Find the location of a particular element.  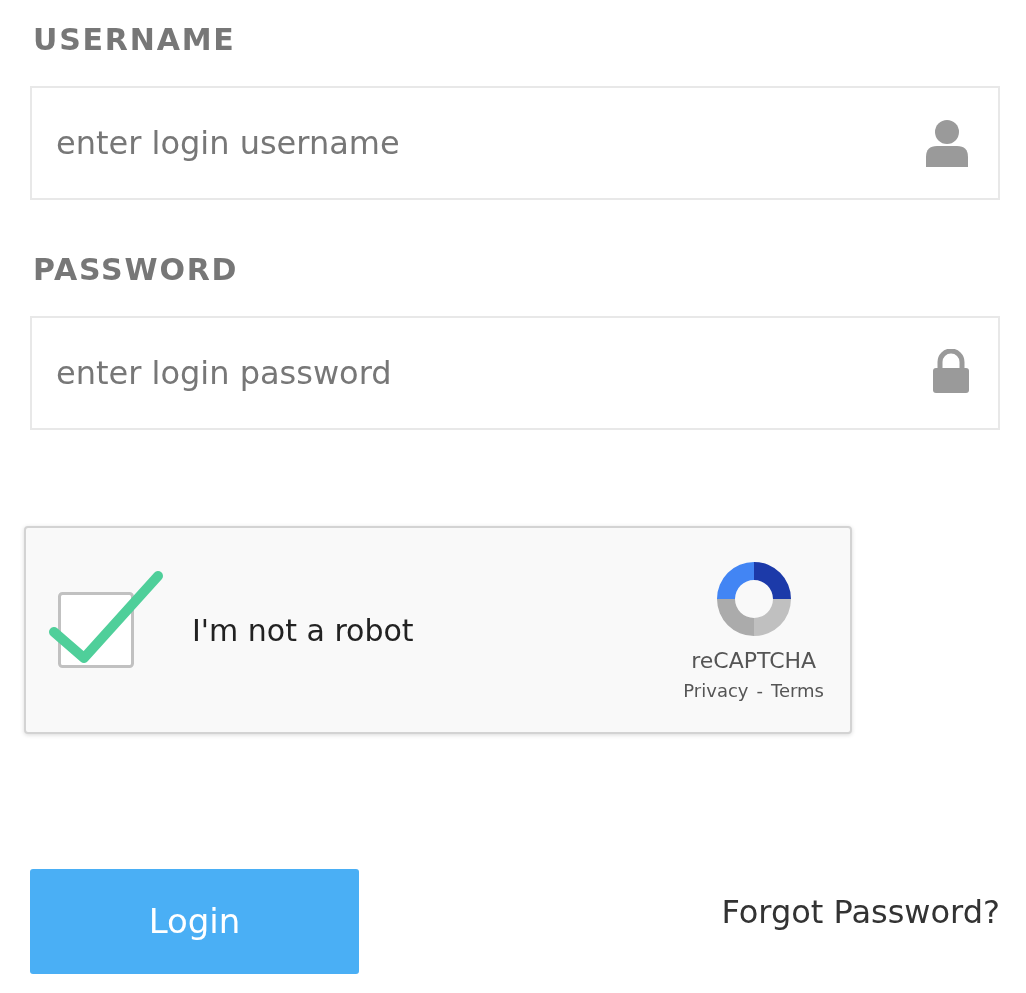

checkmark-icon is located at coordinates (106, 617).